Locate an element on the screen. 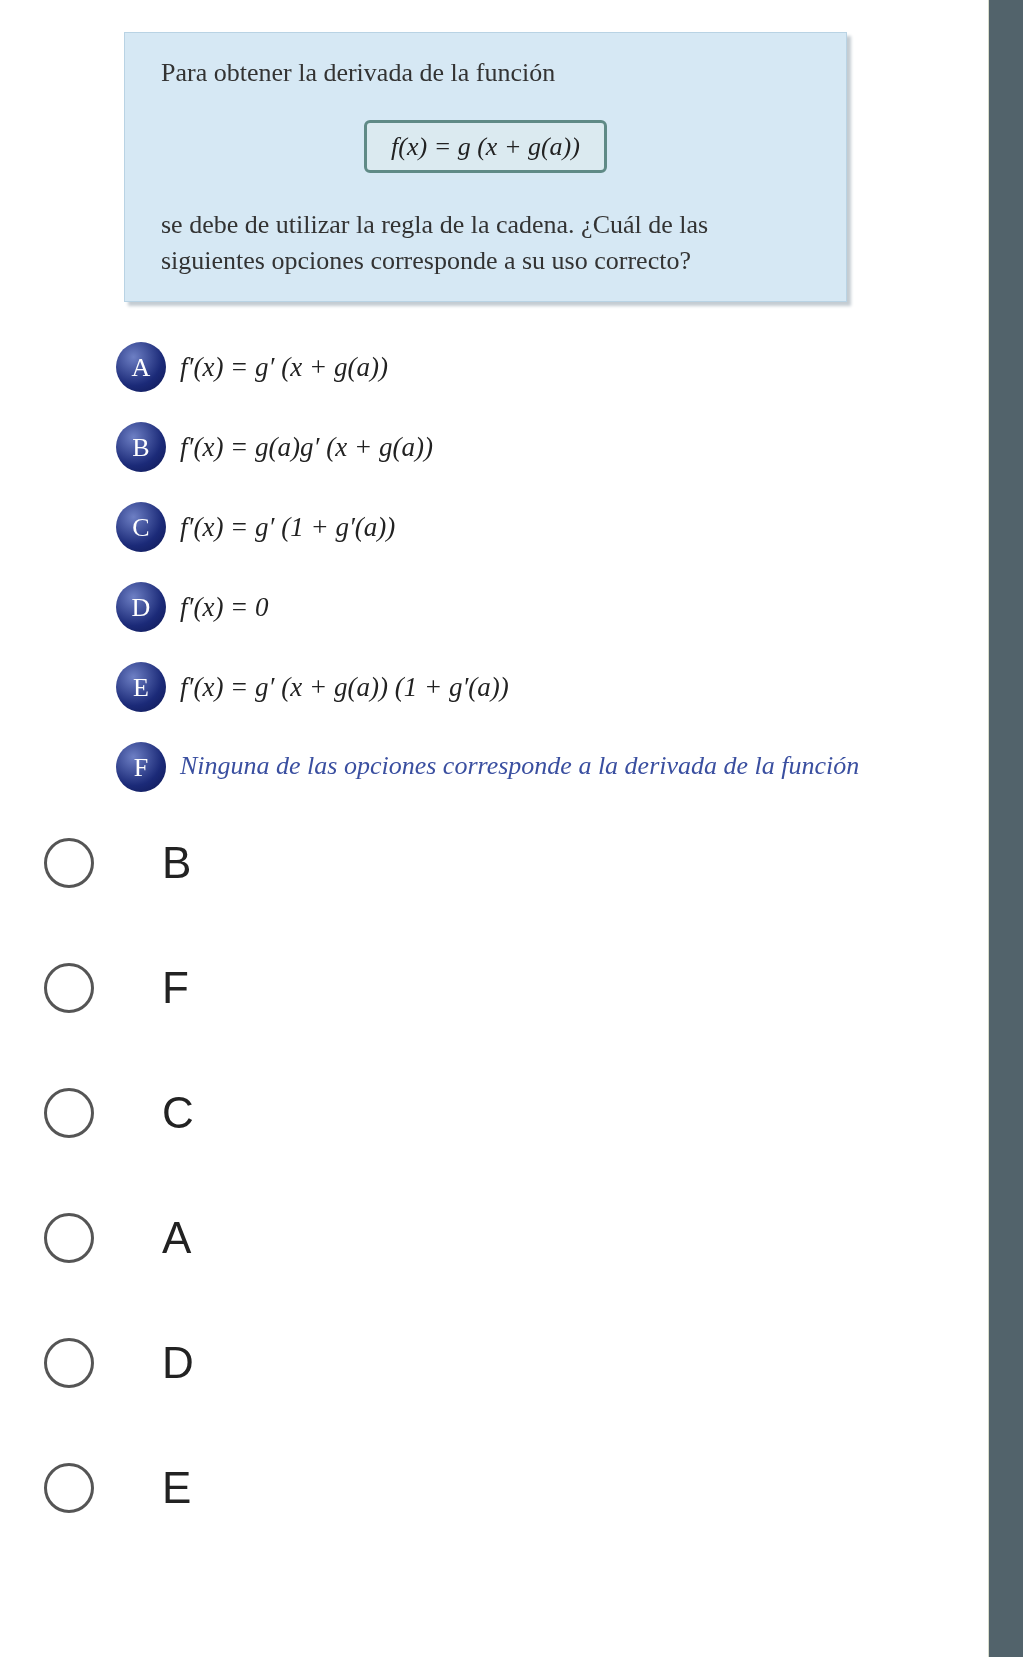 The height and width of the screenshot is (1657, 1023). option-letter-badge: A is located at coordinates (141, 367).